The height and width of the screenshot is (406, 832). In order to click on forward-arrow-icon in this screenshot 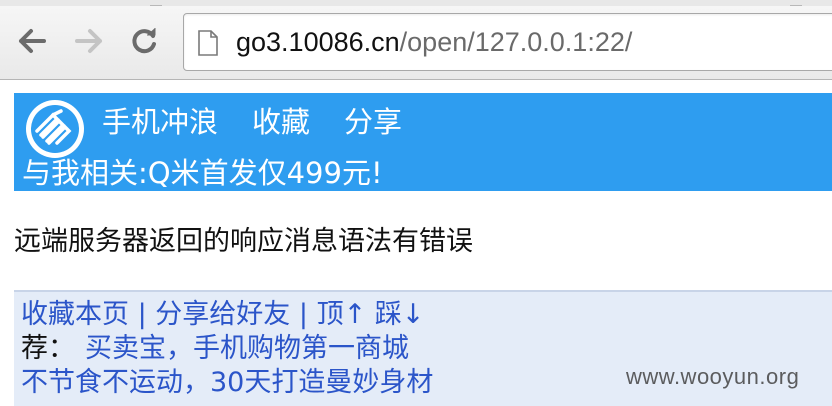, I will do `click(88, 41)`.